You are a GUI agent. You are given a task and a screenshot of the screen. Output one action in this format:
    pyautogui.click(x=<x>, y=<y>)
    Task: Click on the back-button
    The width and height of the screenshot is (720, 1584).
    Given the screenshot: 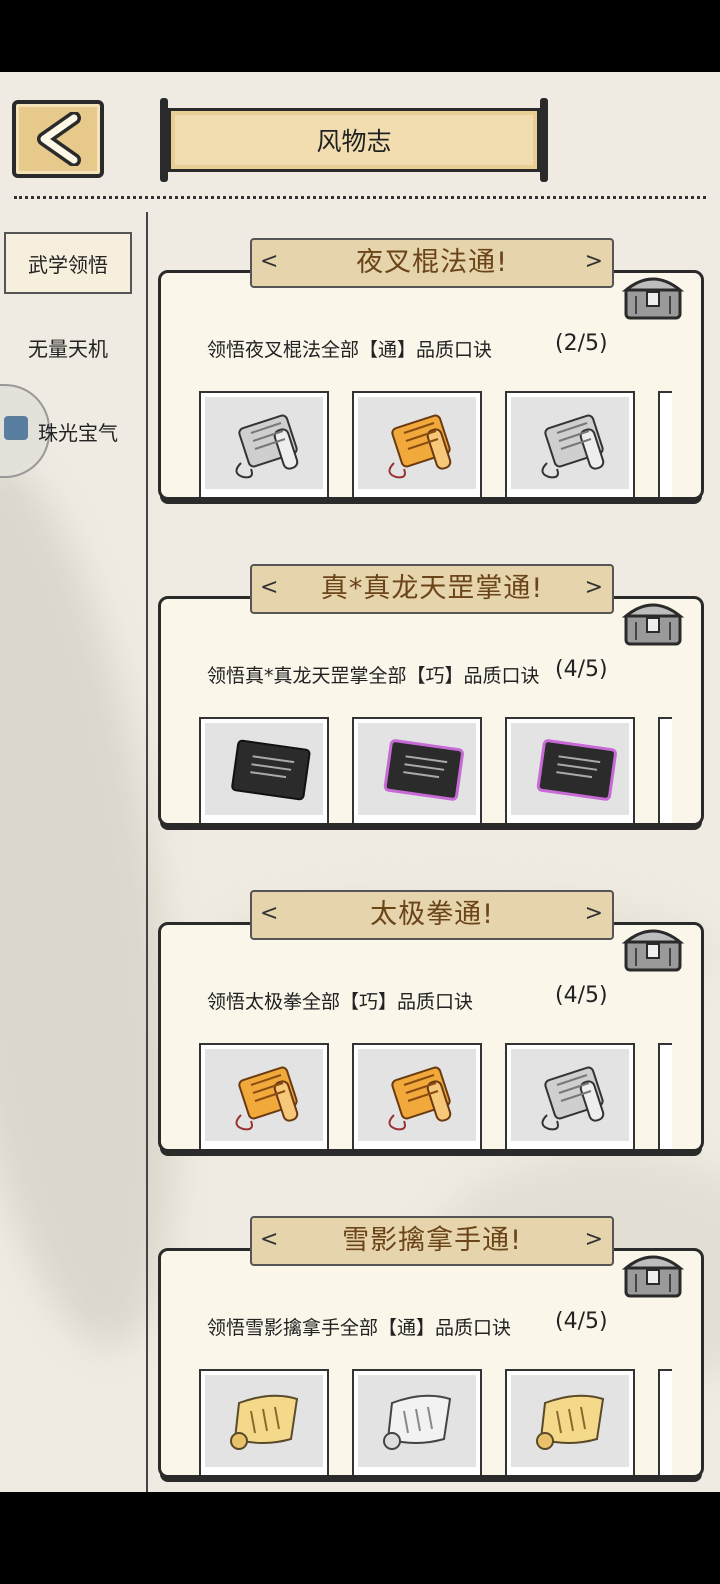 What is the action you would take?
    pyautogui.click(x=58, y=139)
    